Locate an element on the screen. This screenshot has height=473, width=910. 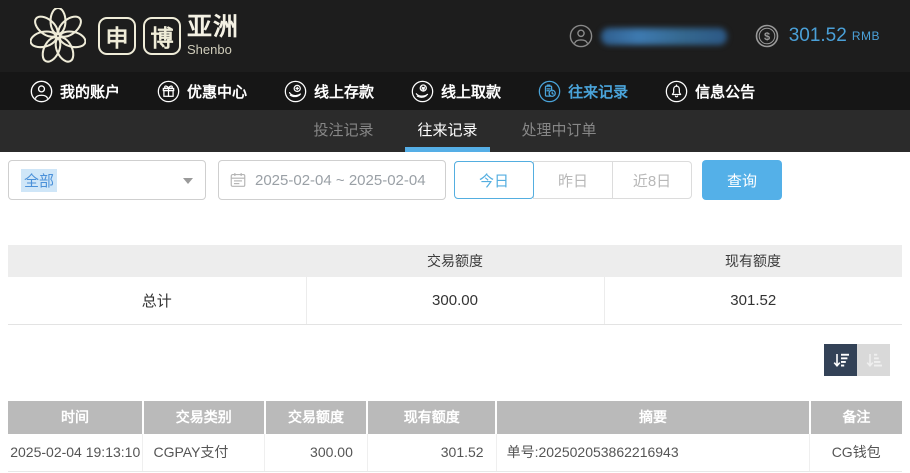
nav-item-deposit: 线上存款 is located at coordinates (329, 91).